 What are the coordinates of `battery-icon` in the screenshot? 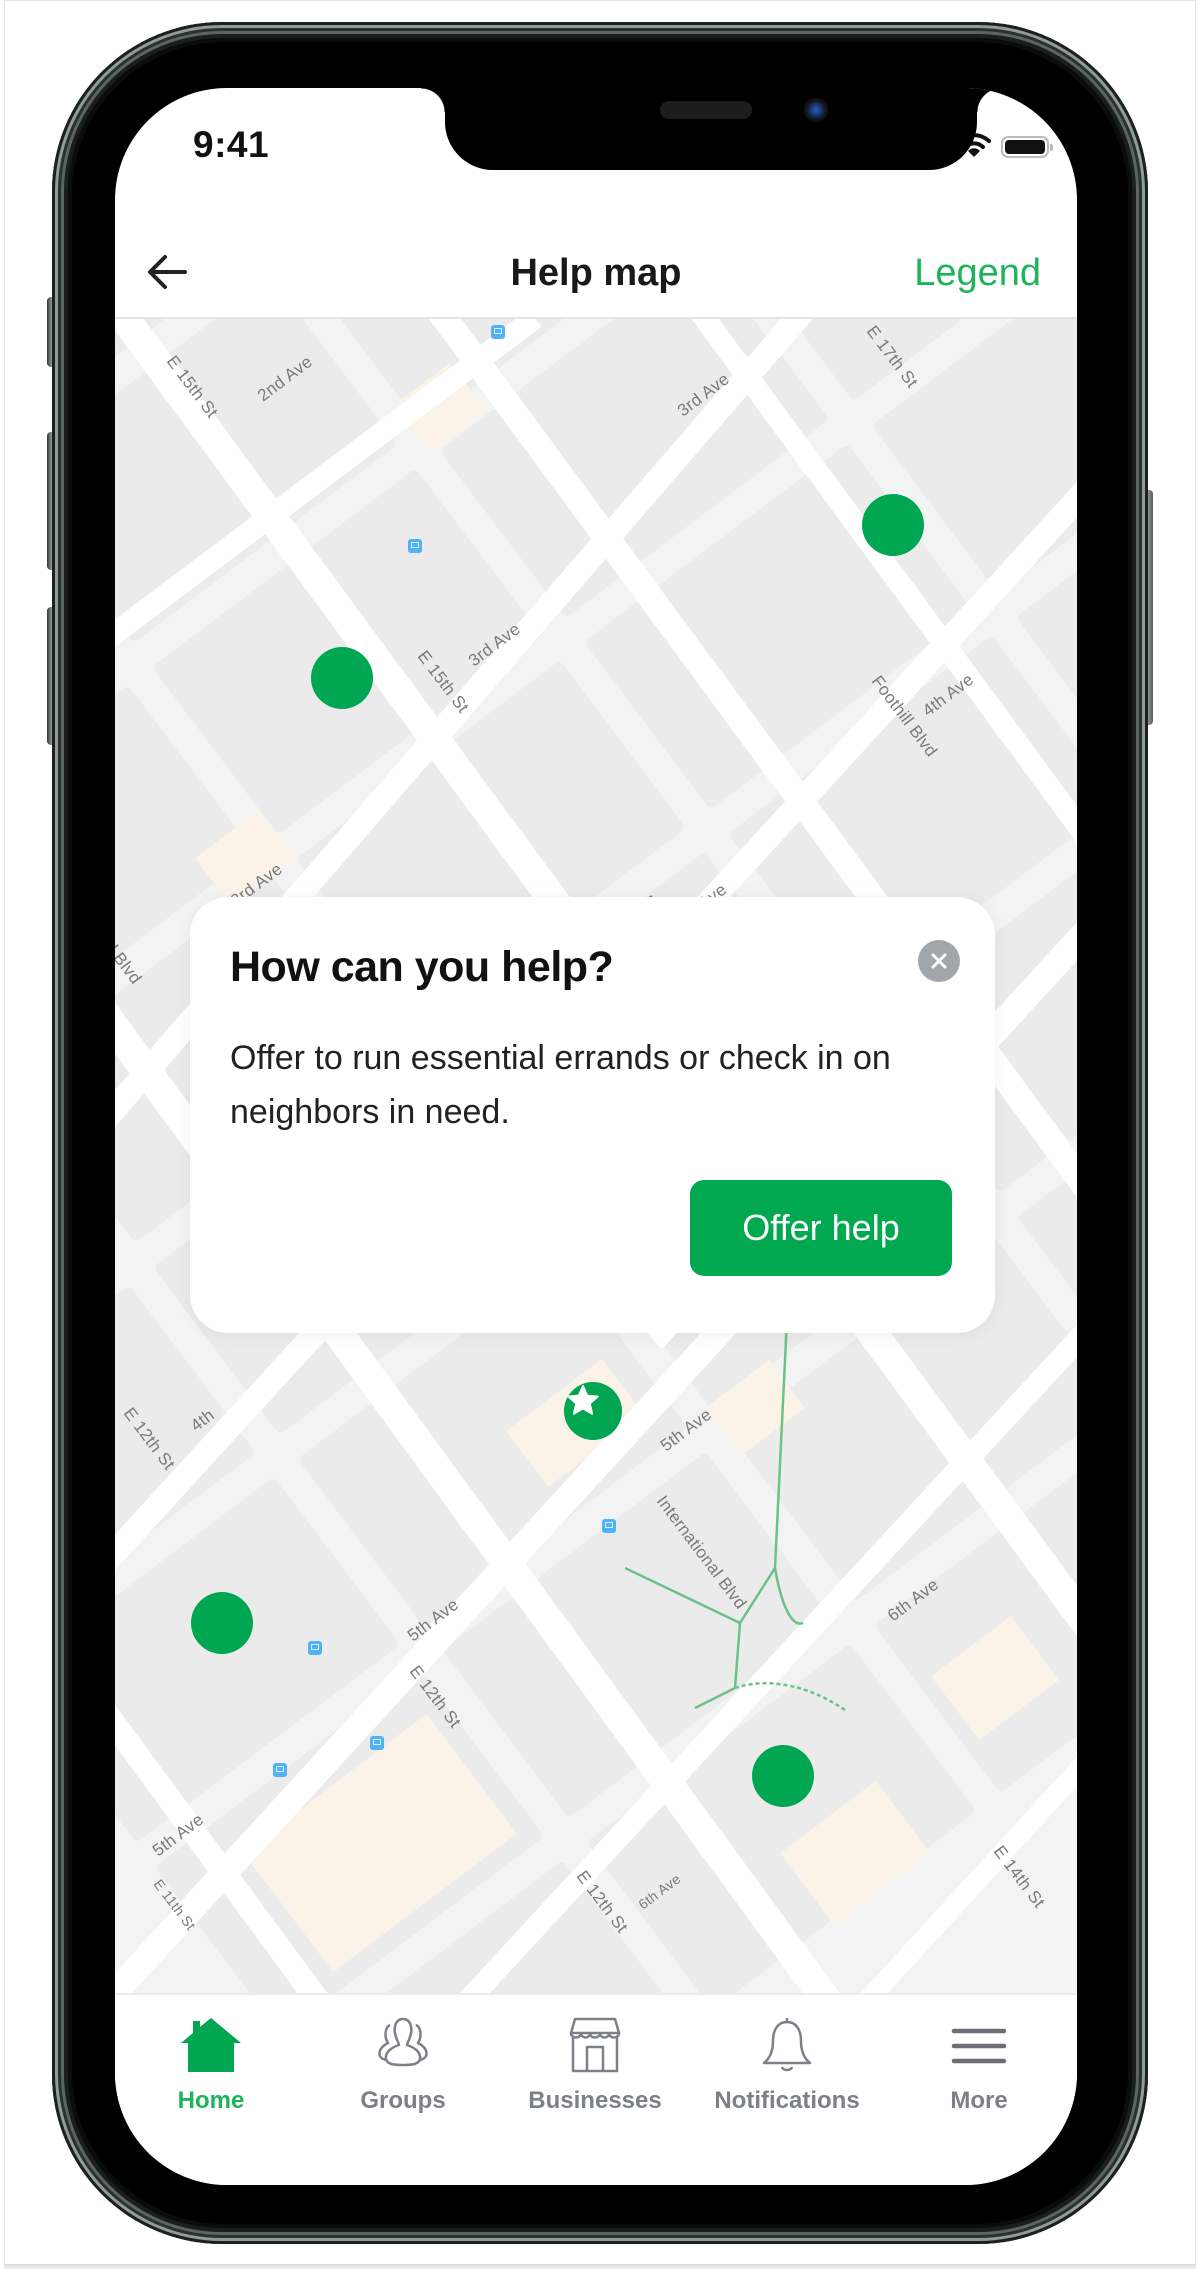 It's located at (1027, 147).